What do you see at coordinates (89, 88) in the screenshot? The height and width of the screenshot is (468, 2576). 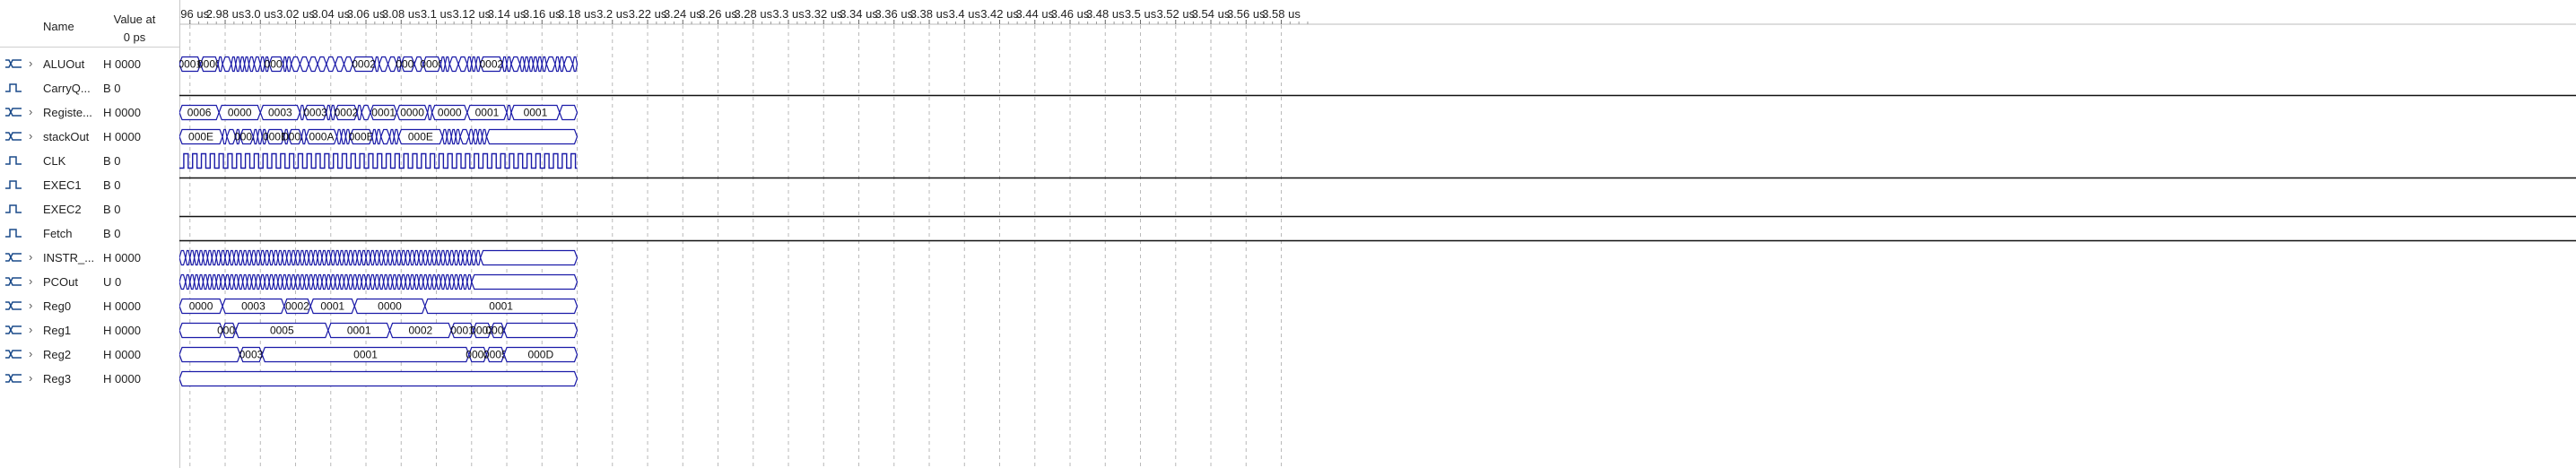 I see `signal-row: CarryQ... B 0` at bounding box center [89, 88].